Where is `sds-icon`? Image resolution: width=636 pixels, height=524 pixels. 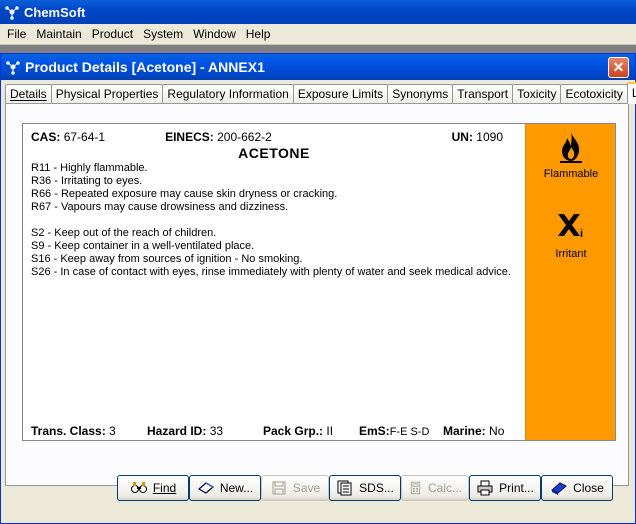 sds-icon is located at coordinates (344, 488).